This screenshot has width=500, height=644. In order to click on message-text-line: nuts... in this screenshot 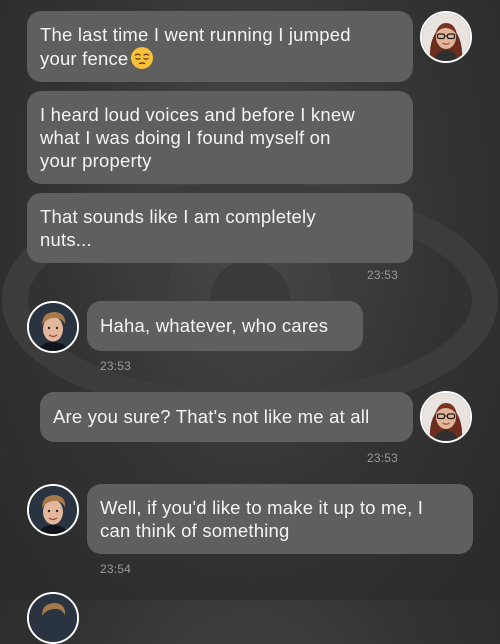, I will do `click(66, 239)`.